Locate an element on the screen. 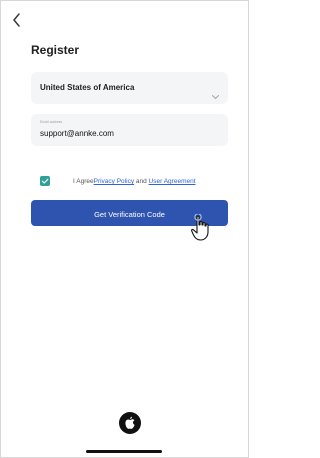  apple-sign-in-icon is located at coordinates (130, 423).